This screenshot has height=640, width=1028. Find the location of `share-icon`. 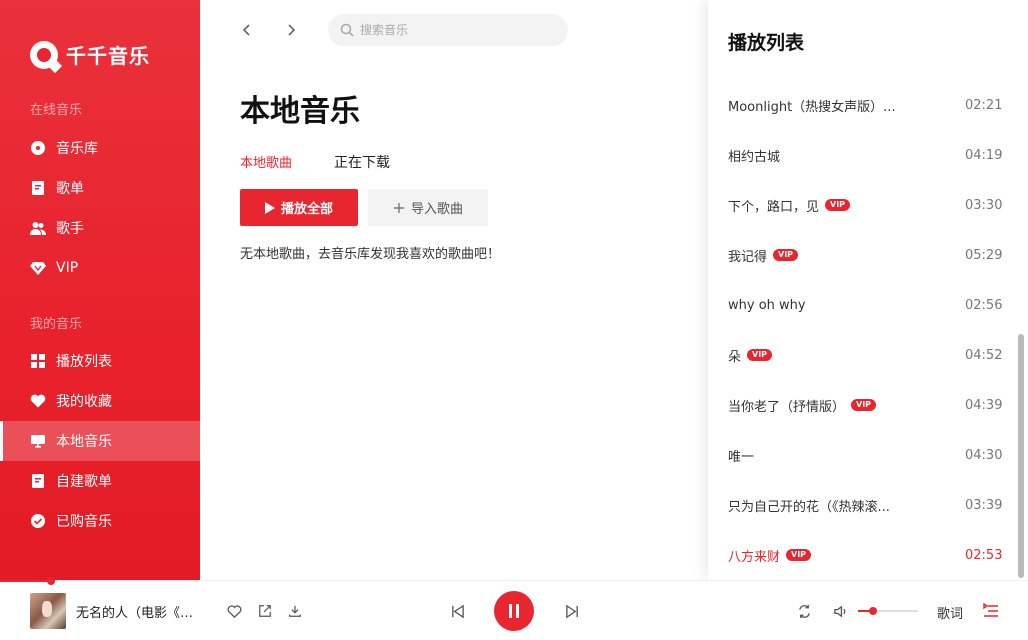

share-icon is located at coordinates (265, 611).